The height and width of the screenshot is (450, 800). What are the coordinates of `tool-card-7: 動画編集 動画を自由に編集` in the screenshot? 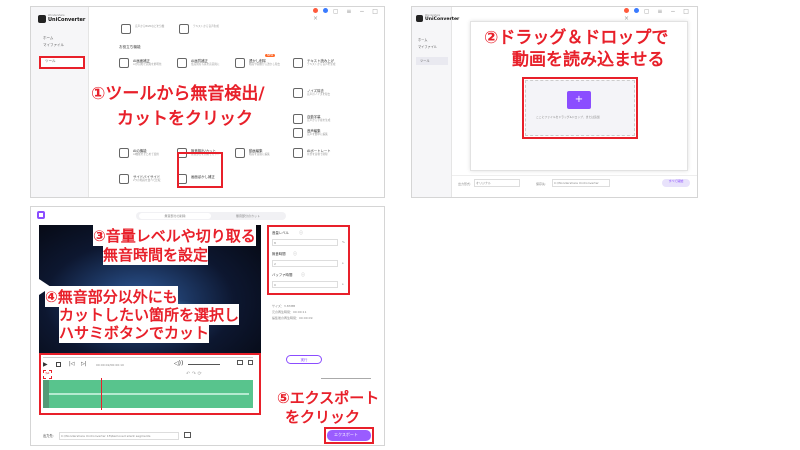 It's located at (262, 156).